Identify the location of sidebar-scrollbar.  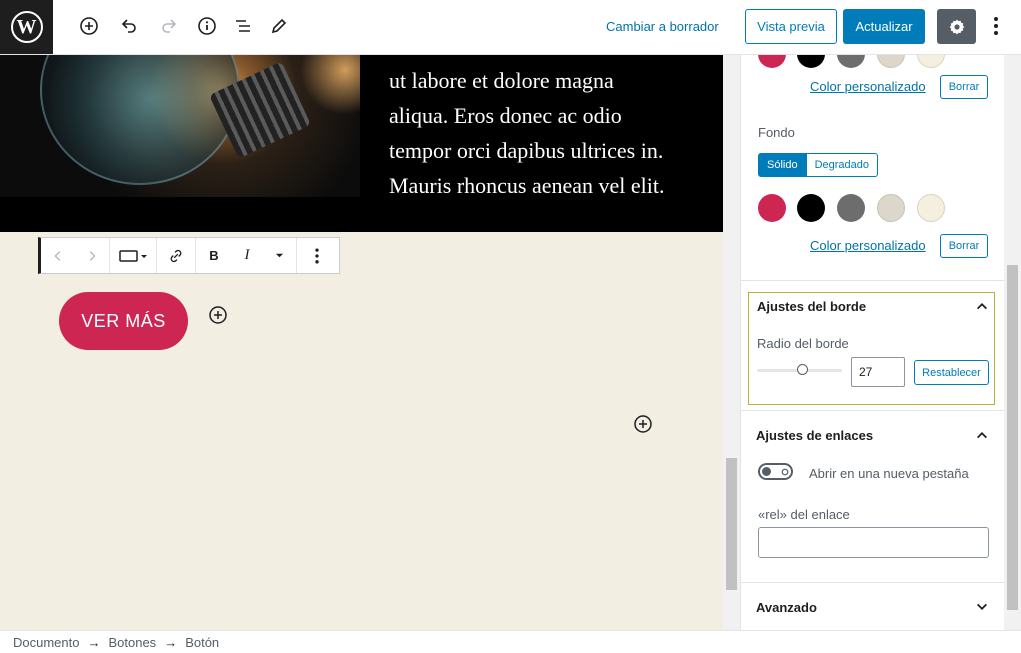
(1012, 342).